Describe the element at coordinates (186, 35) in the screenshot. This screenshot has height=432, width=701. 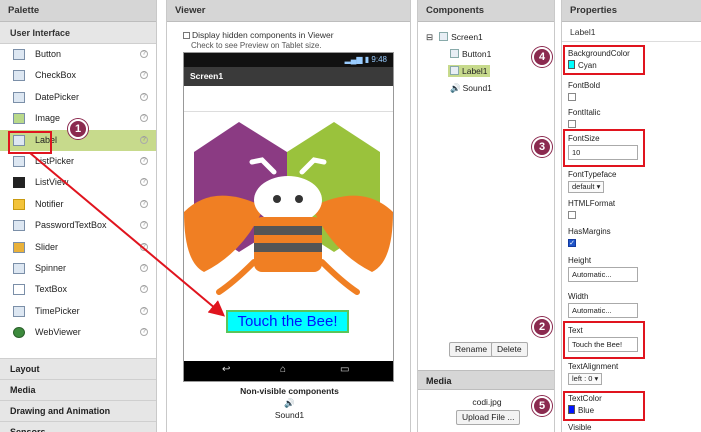
I see `checkbox-icon` at that location.